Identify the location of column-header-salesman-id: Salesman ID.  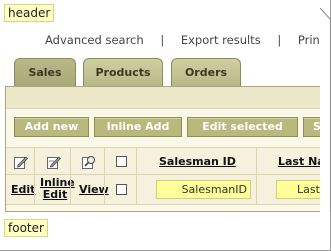
(197, 161).